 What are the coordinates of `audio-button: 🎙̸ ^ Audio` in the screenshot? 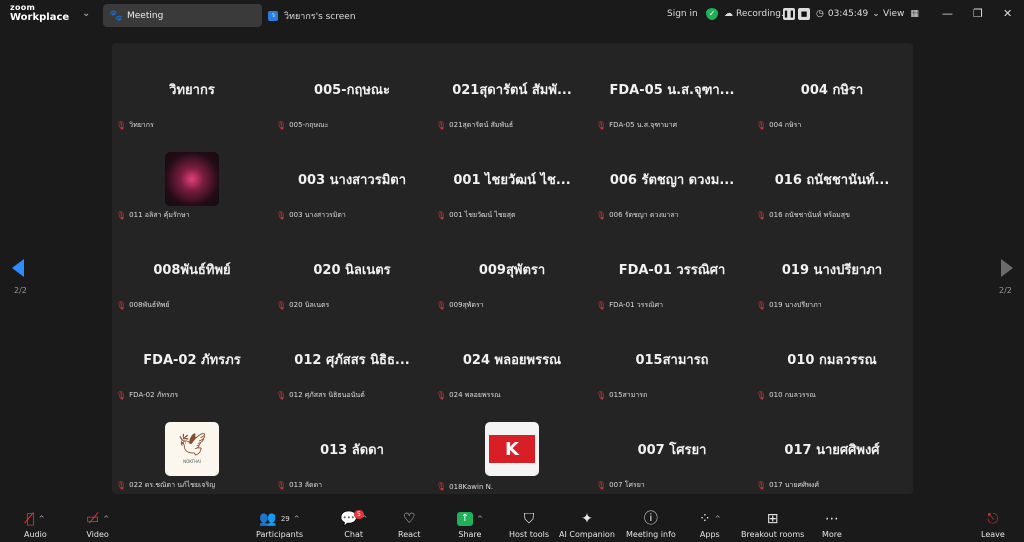 It's located at (35, 524).